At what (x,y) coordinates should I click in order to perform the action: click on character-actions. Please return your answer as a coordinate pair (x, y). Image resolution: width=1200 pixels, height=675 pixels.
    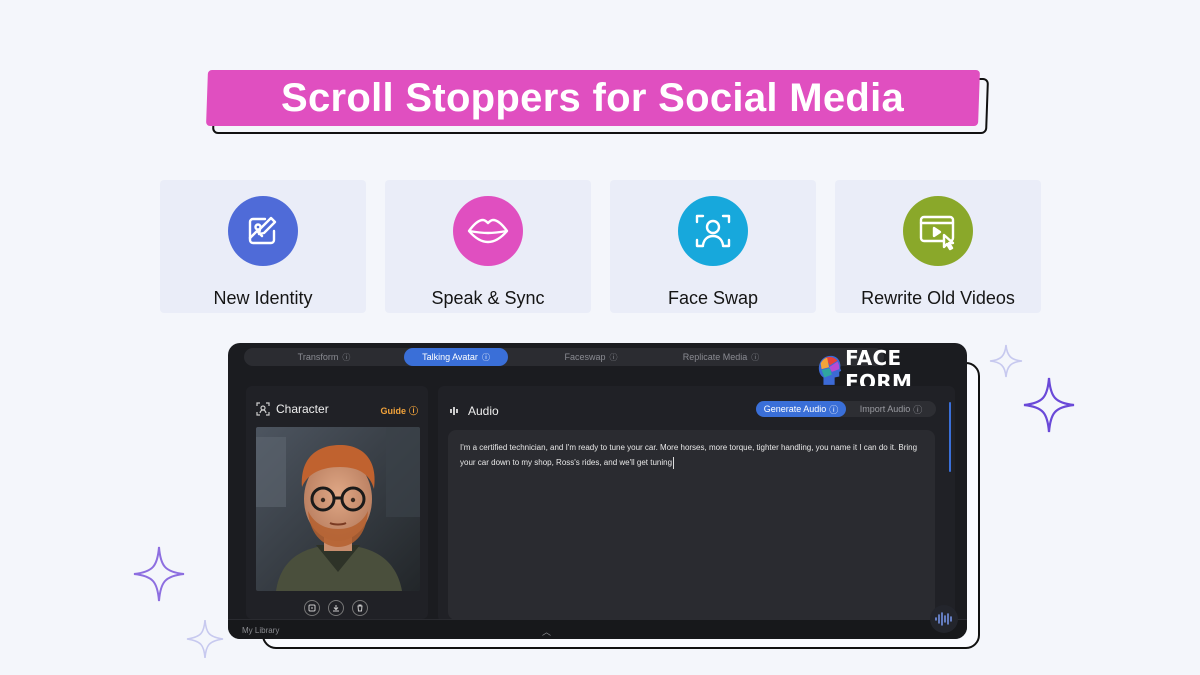
    Looking at the image, I should click on (336, 608).